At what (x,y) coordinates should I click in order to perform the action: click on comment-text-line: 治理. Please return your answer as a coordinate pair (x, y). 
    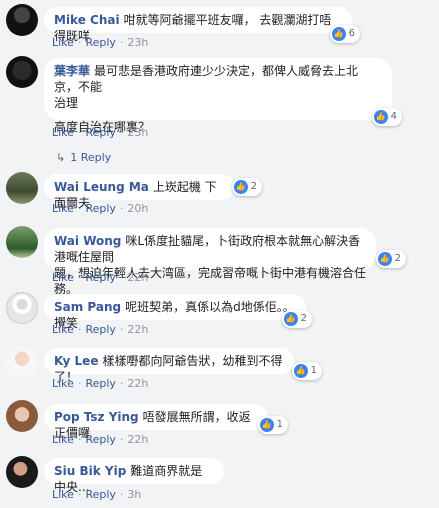
    Looking at the image, I should click on (66, 103).